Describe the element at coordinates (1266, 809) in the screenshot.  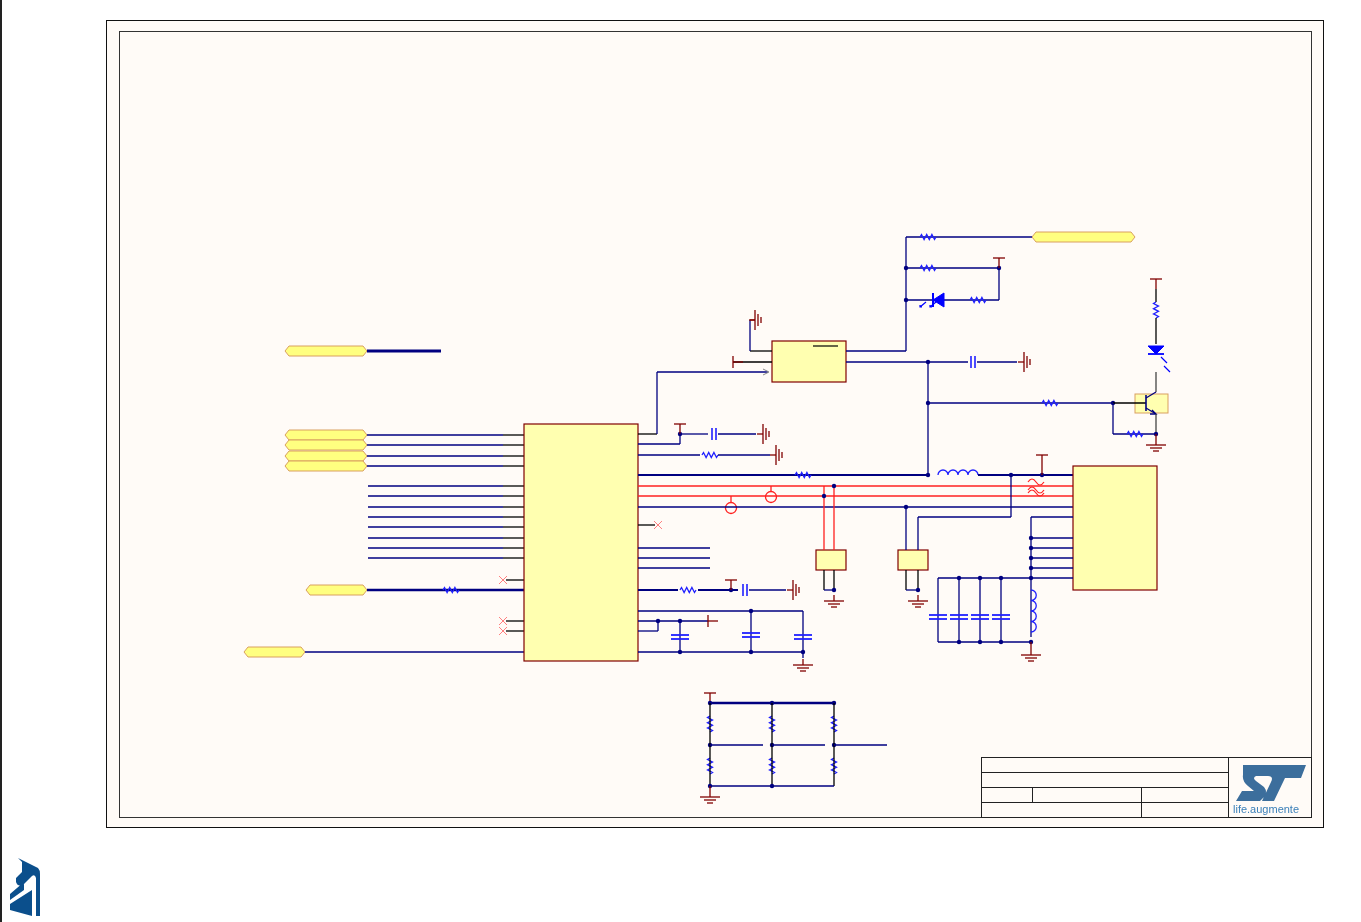
I see `logo-tagline: life.augmente` at that location.